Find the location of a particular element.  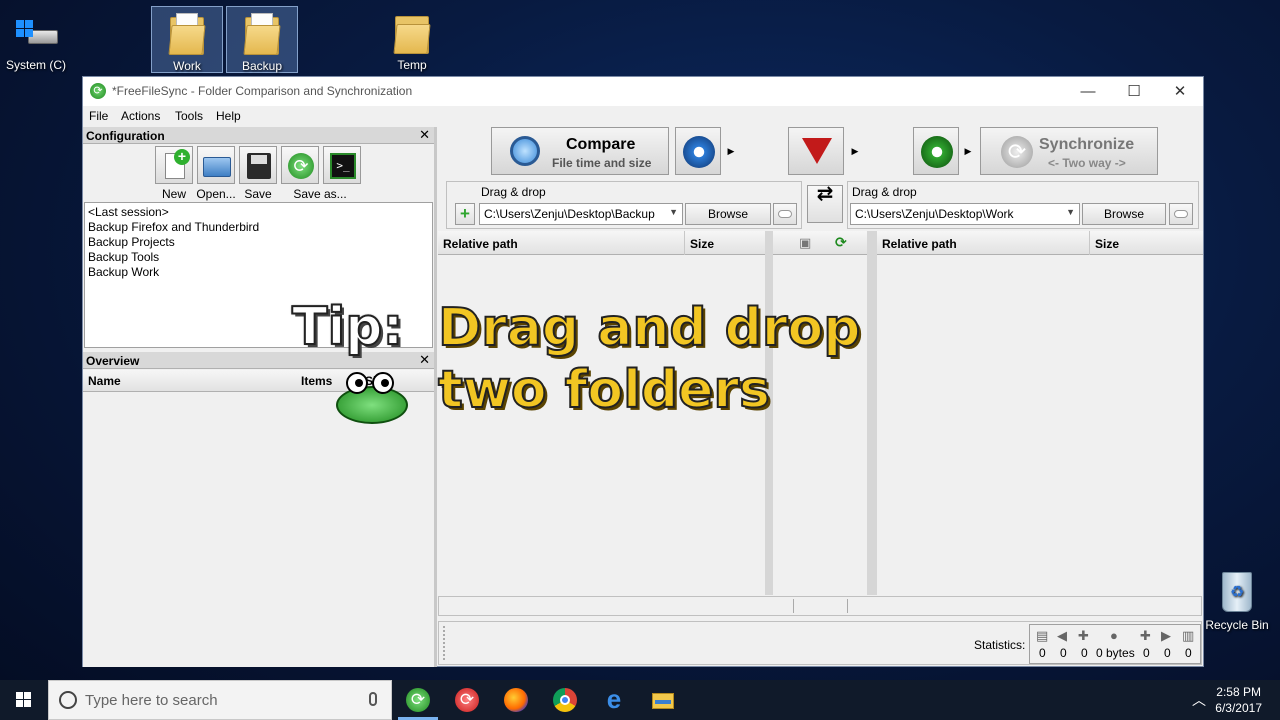

desktop-folder-temp: Temp is located at coordinates (412, 39).